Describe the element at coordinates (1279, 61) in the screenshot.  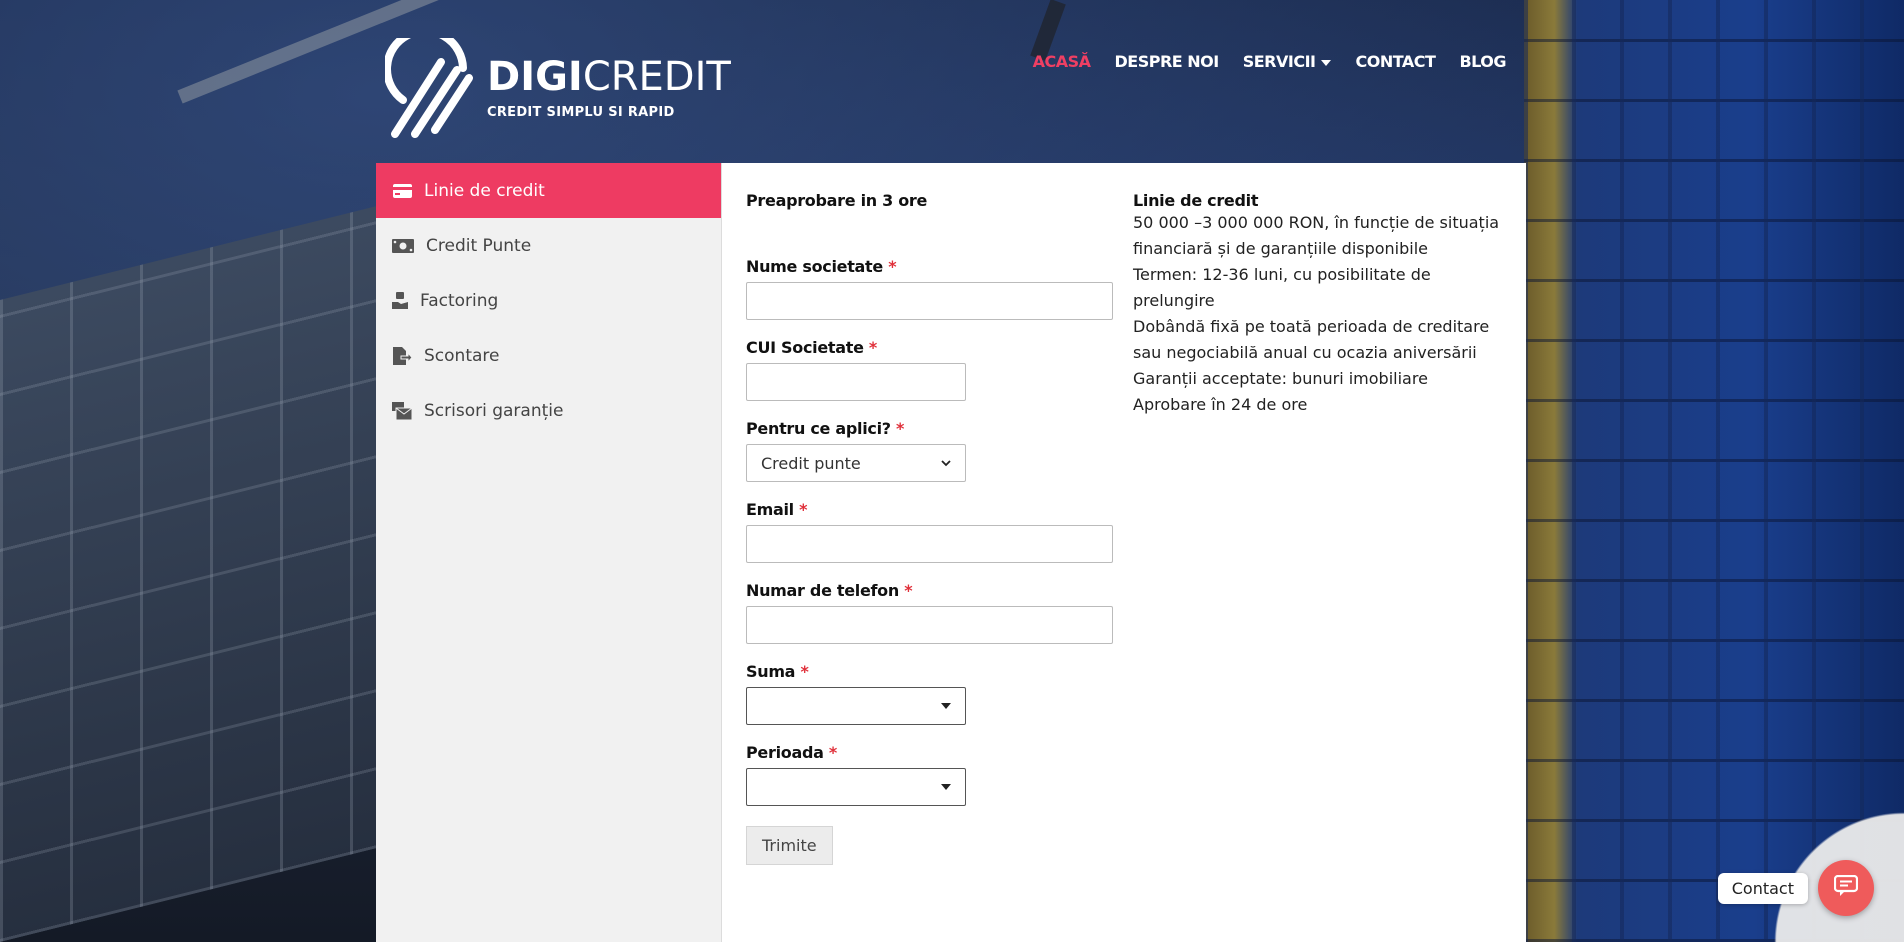
I see `nav-item-label: SERVICII` at that location.